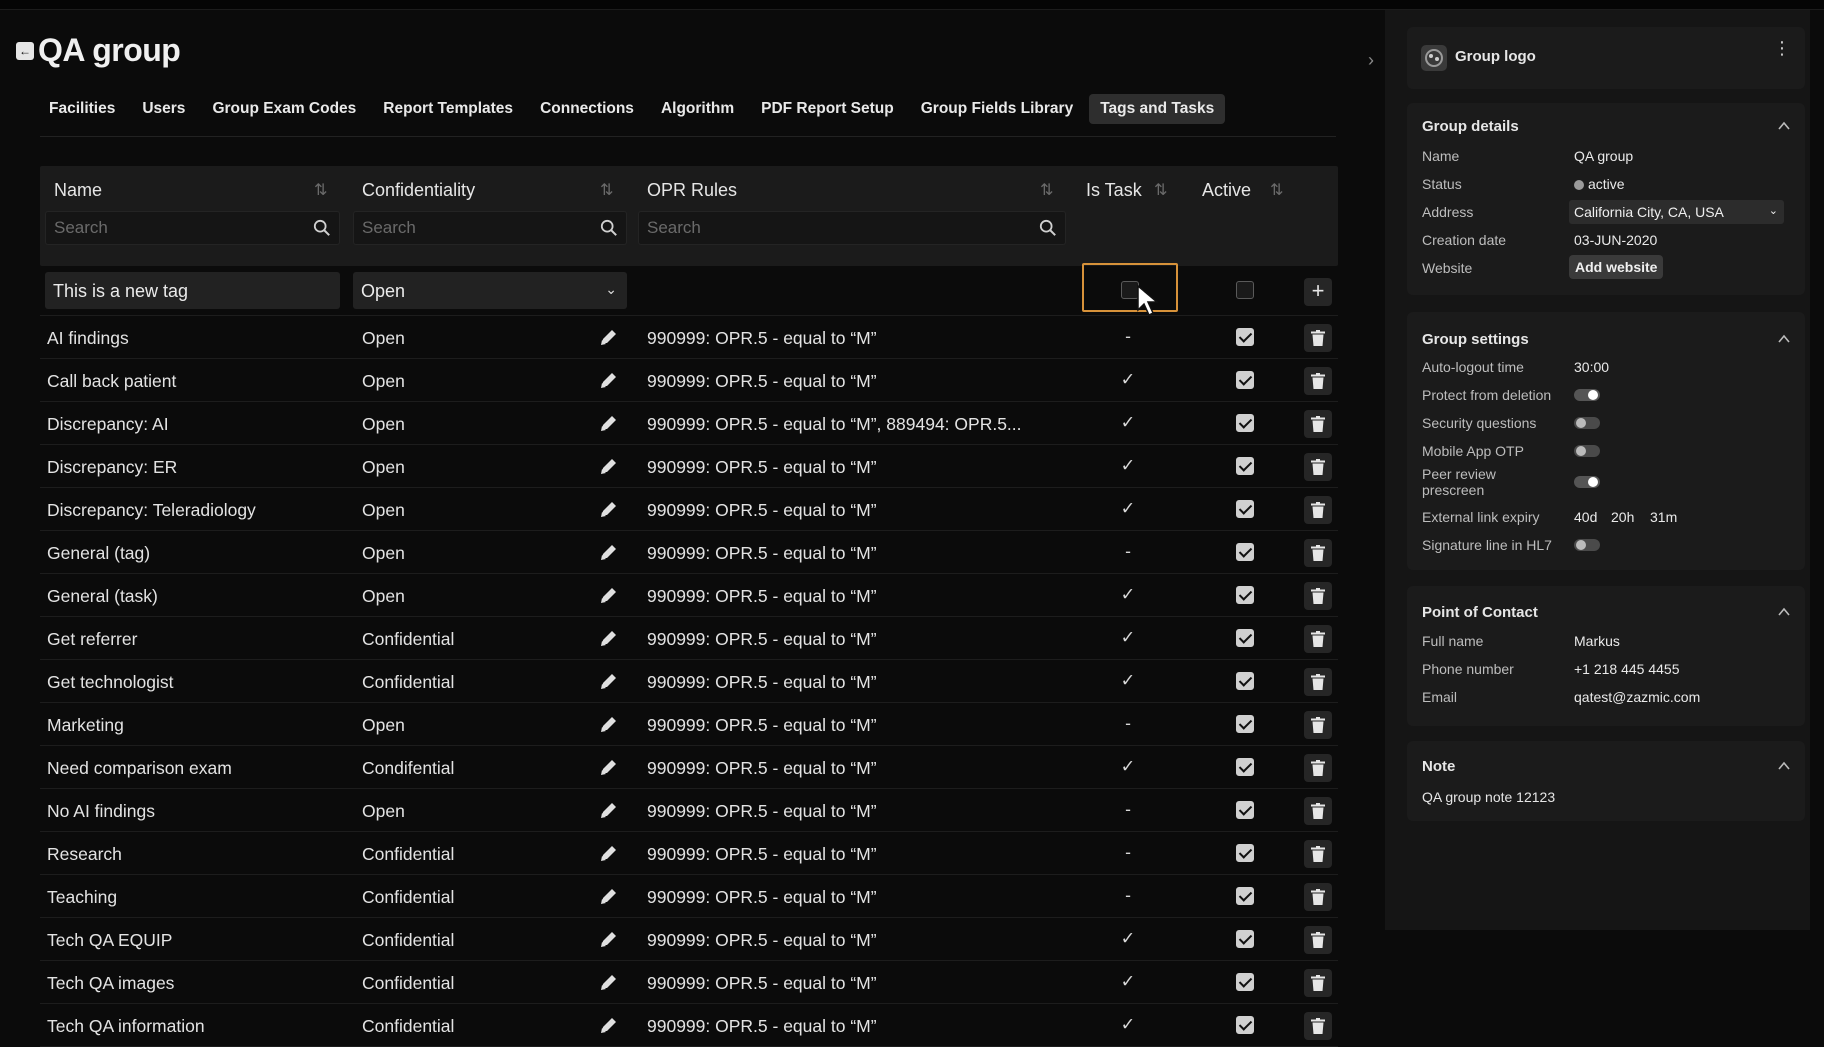  What do you see at coordinates (1585, 517) in the screenshot?
I see `link-expiry-days: 40d` at bounding box center [1585, 517].